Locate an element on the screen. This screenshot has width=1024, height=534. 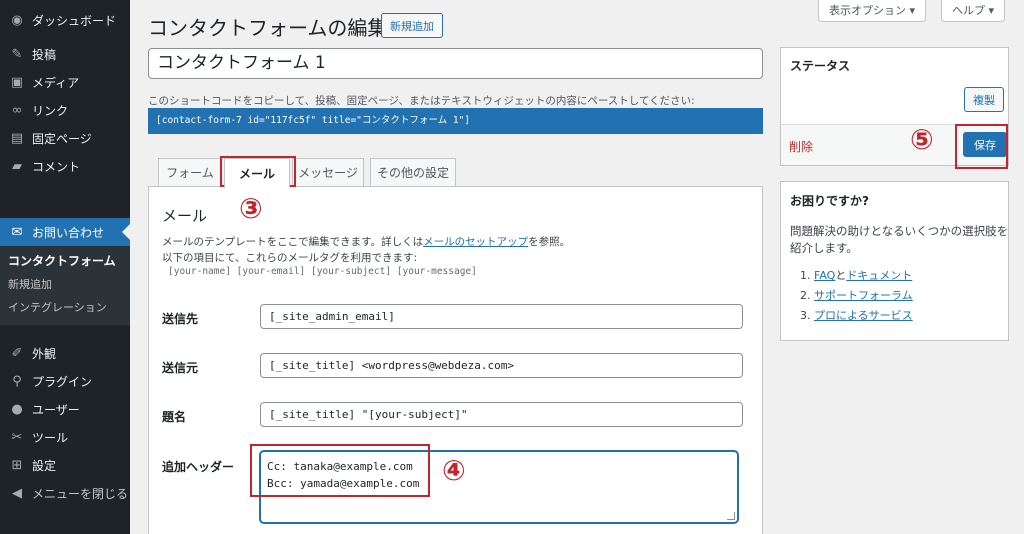
settings-icon: ⊞ is located at coordinates (17, 465).